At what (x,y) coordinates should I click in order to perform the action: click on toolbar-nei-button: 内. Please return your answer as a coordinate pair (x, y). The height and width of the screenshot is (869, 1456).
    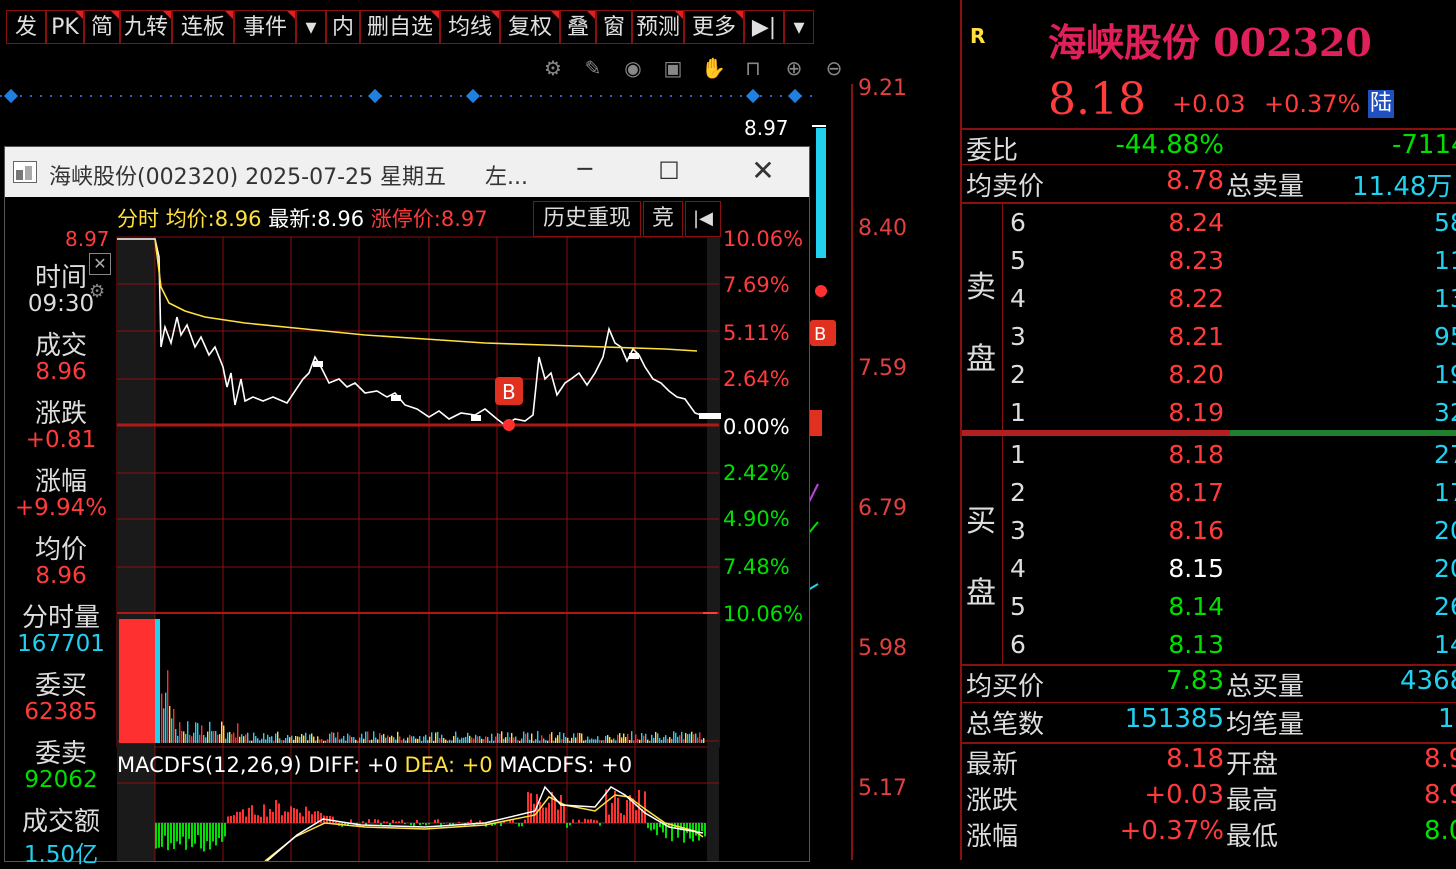
    Looking at the image, I should click on (343, 27).